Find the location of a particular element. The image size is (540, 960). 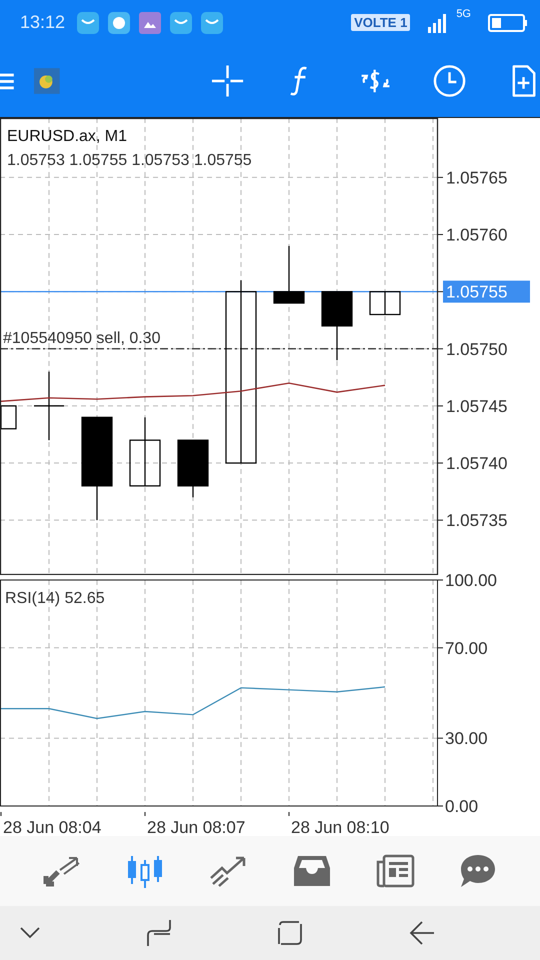

price-axis-label: 1.05735 is located at coordinates (477, 520).